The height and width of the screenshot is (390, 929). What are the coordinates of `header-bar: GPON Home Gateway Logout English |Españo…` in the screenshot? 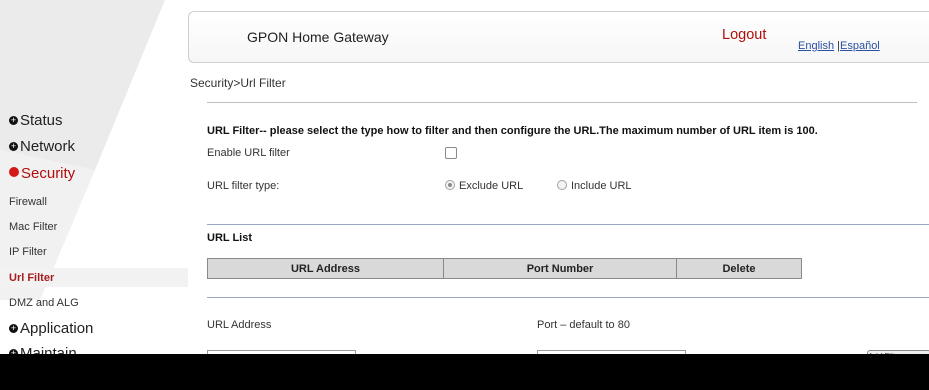 It's located at (558, 37).